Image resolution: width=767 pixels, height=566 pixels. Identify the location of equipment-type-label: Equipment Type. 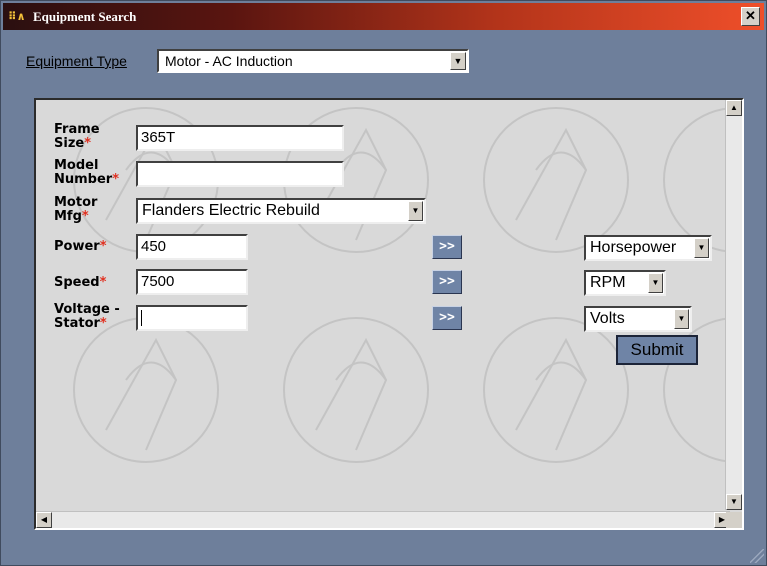
(76, 61).